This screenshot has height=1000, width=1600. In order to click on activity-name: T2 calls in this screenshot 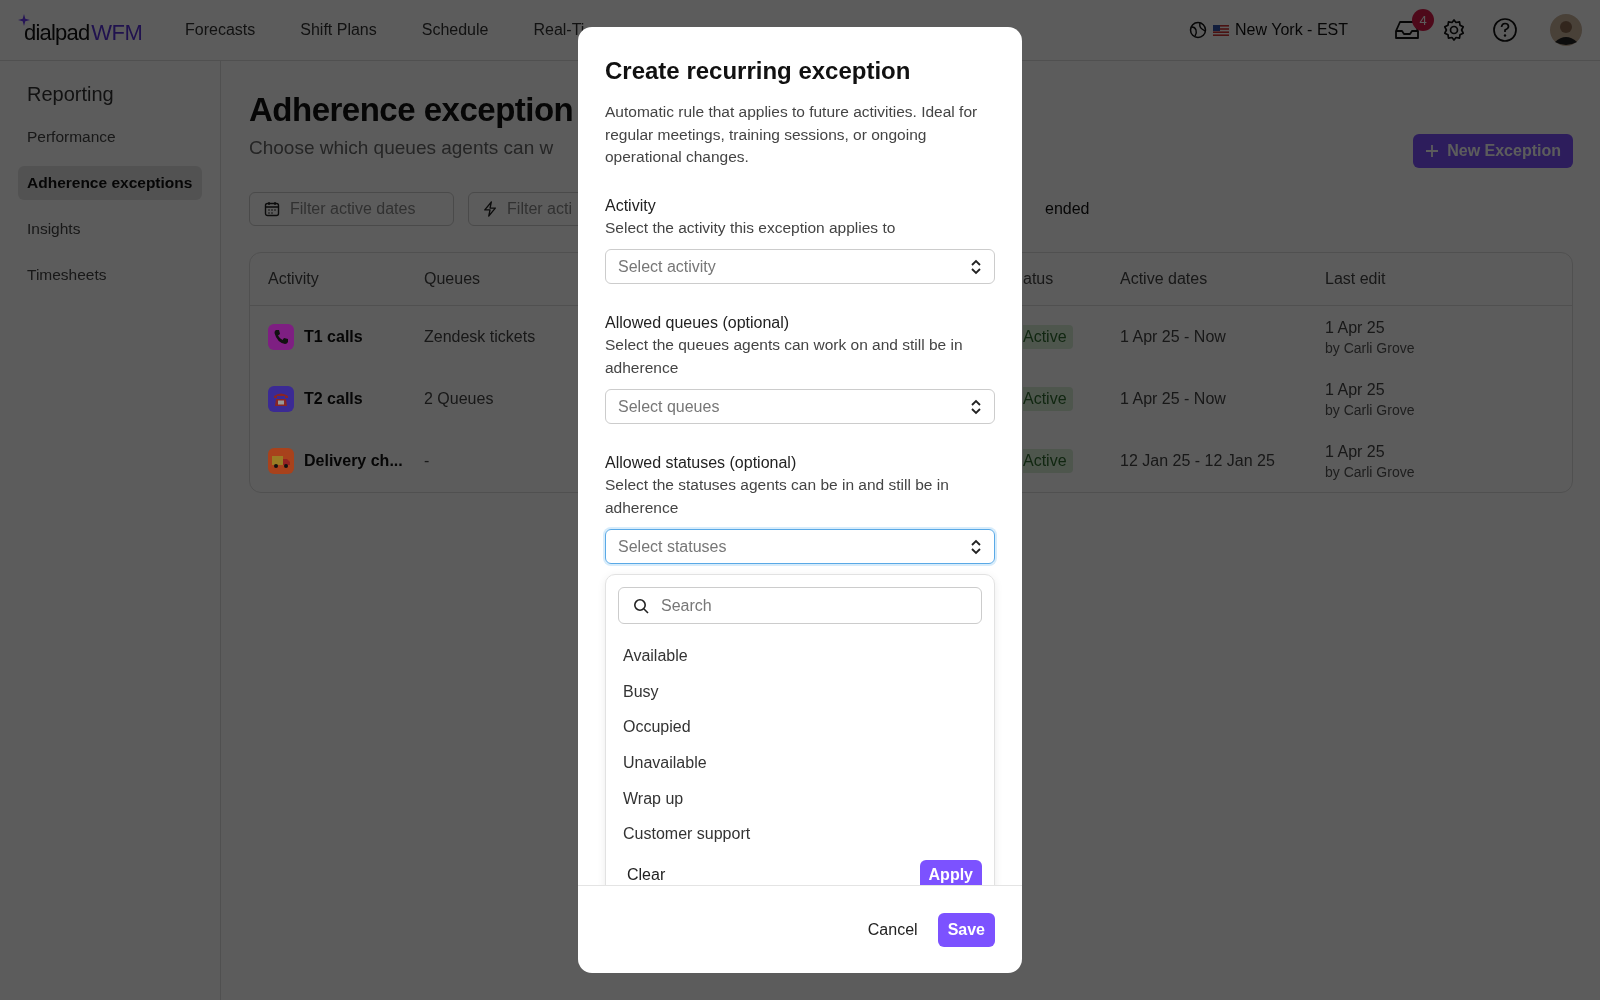, I will do `click(333, 399)`.